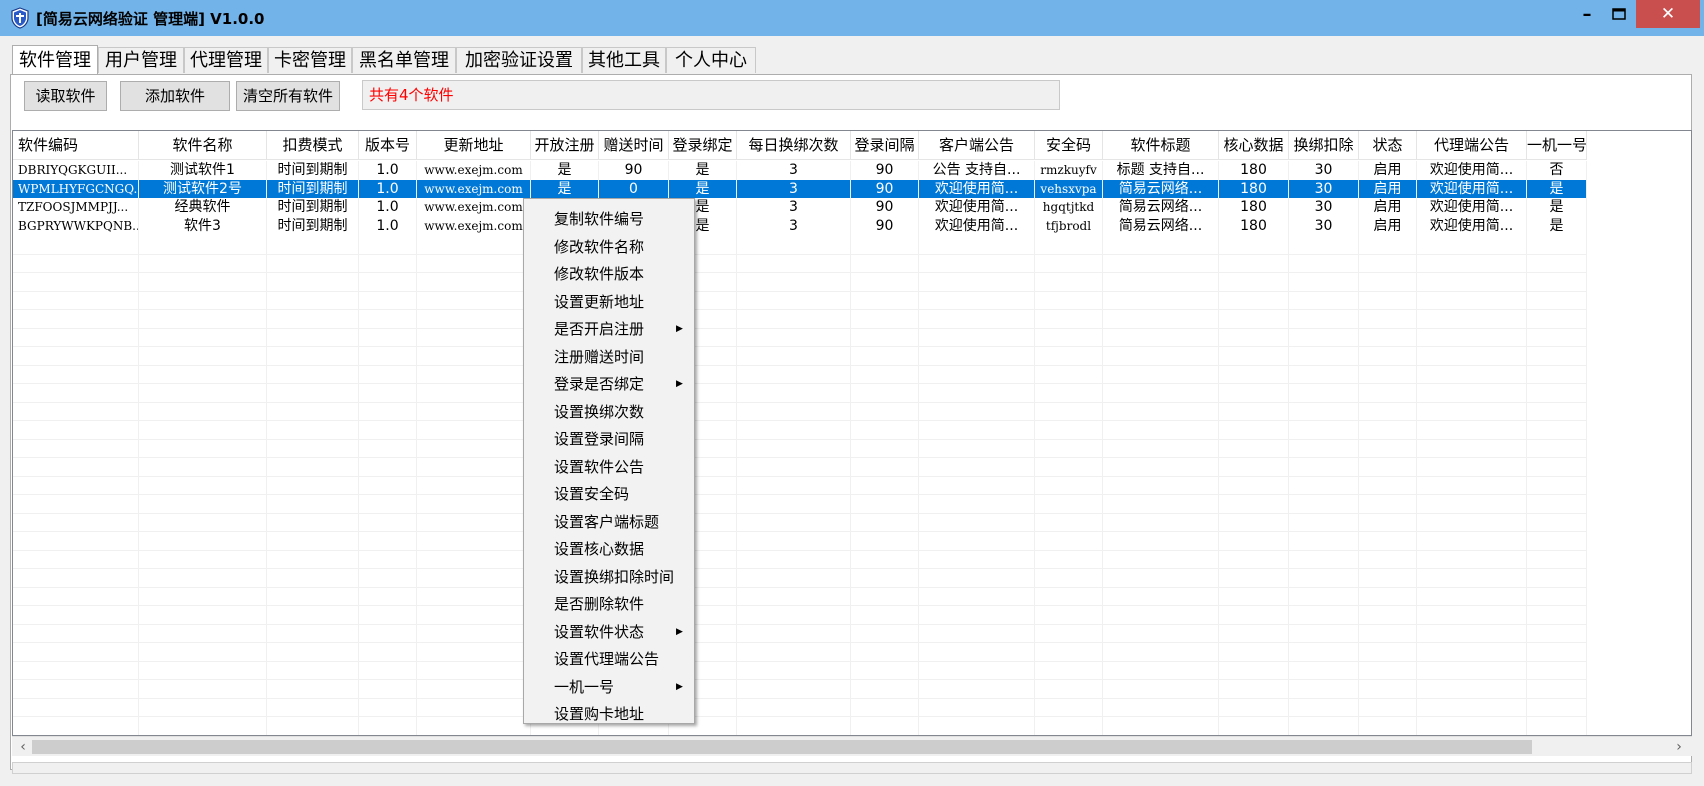 This screenshot has height=786, width=1704. What do you see at coordinates (1254, 145) in the screenshot?
I see `column-header: 核心数据` at bounding box center [1254, 145].